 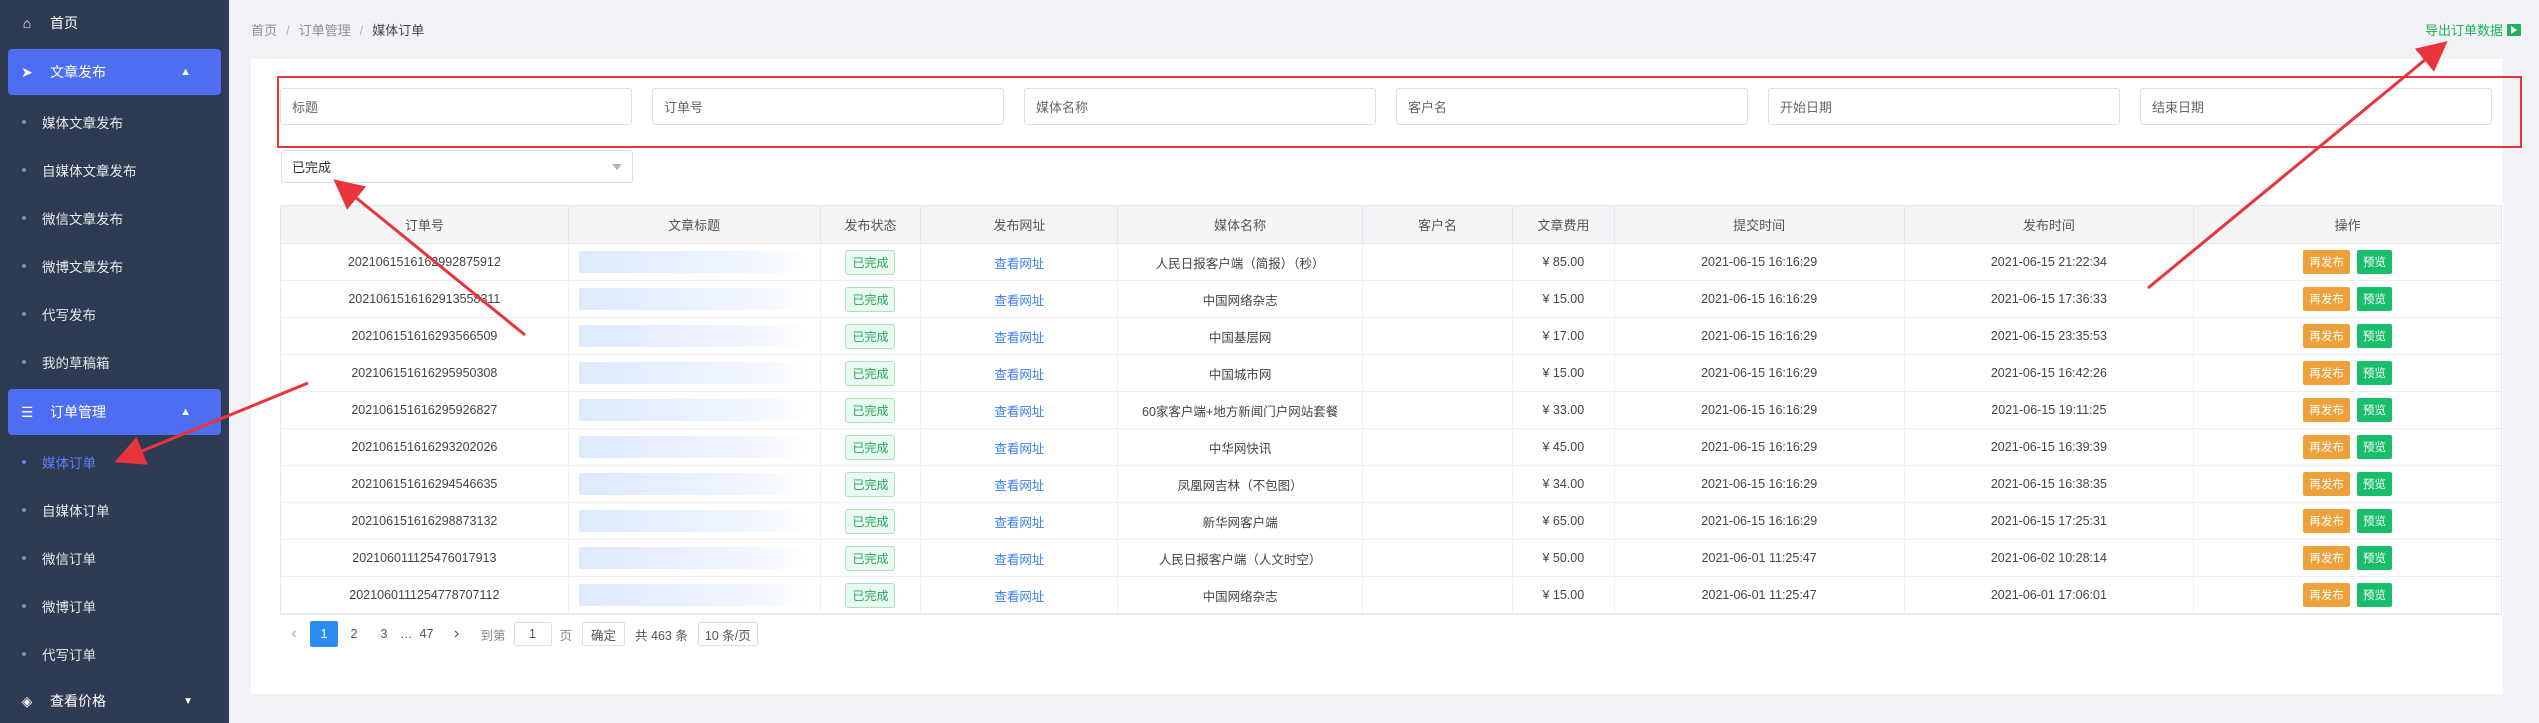 I want to click on status-cell: 已完成, so click(x=871, y=521).